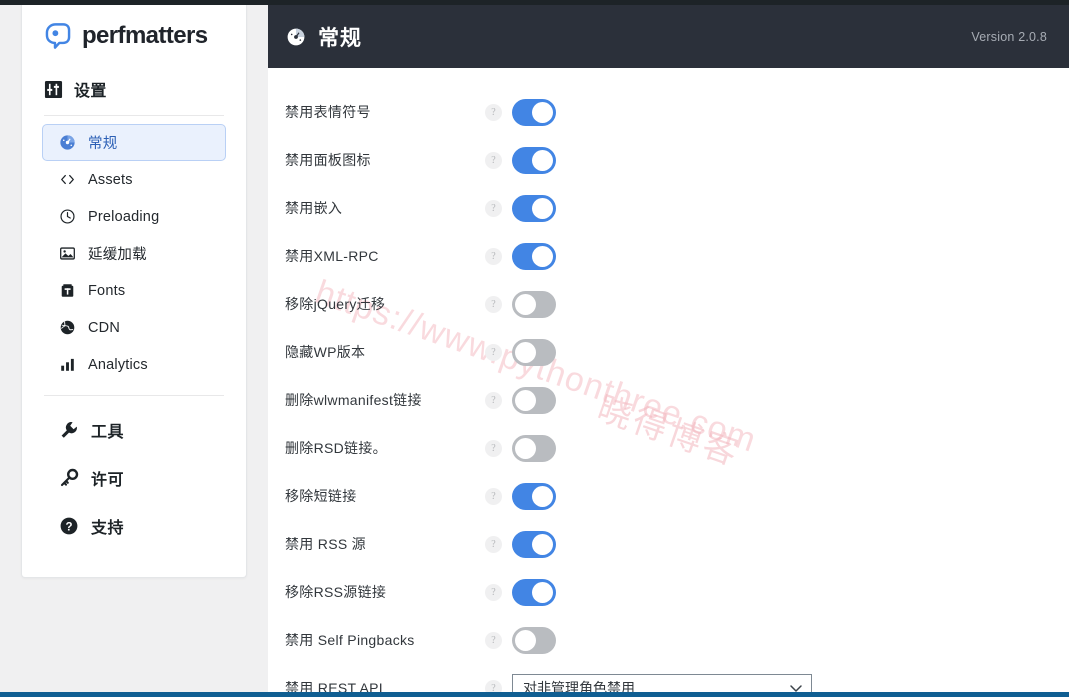 This screenshot has height=697, width=1069. What do you see at coordinates (668, 304) in the screenshot?
I see `setting-row: 移除jQuery迁移 ?` at bounding box center [668, 304].